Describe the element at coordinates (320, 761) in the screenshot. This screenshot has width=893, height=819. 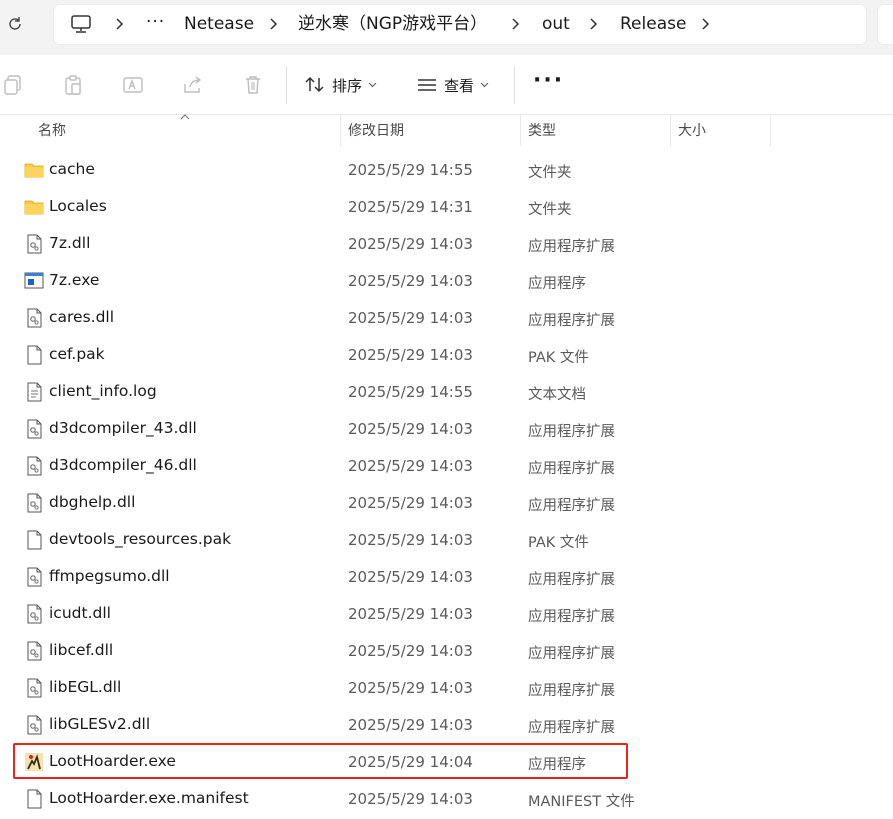
I see `highlight-annotation` at that location.